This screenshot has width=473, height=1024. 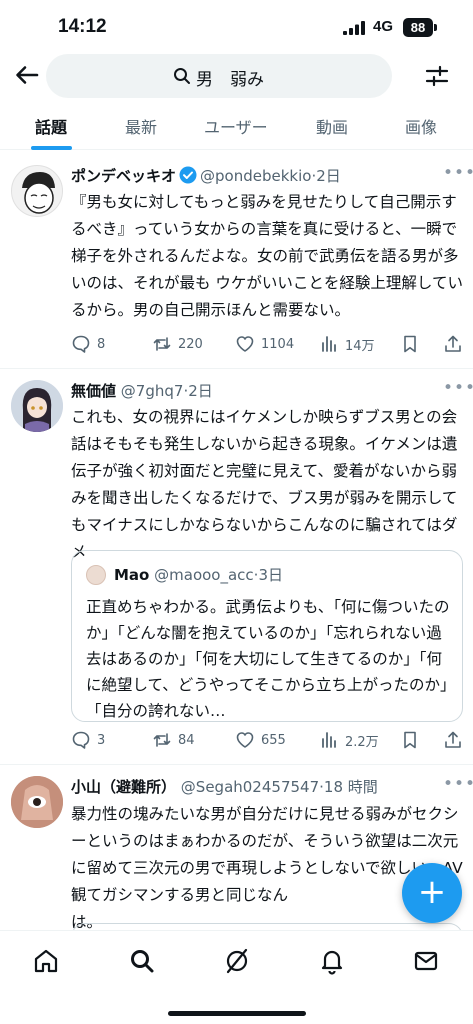 I want to click on reply-button: 8, so click(x=88, y=344).